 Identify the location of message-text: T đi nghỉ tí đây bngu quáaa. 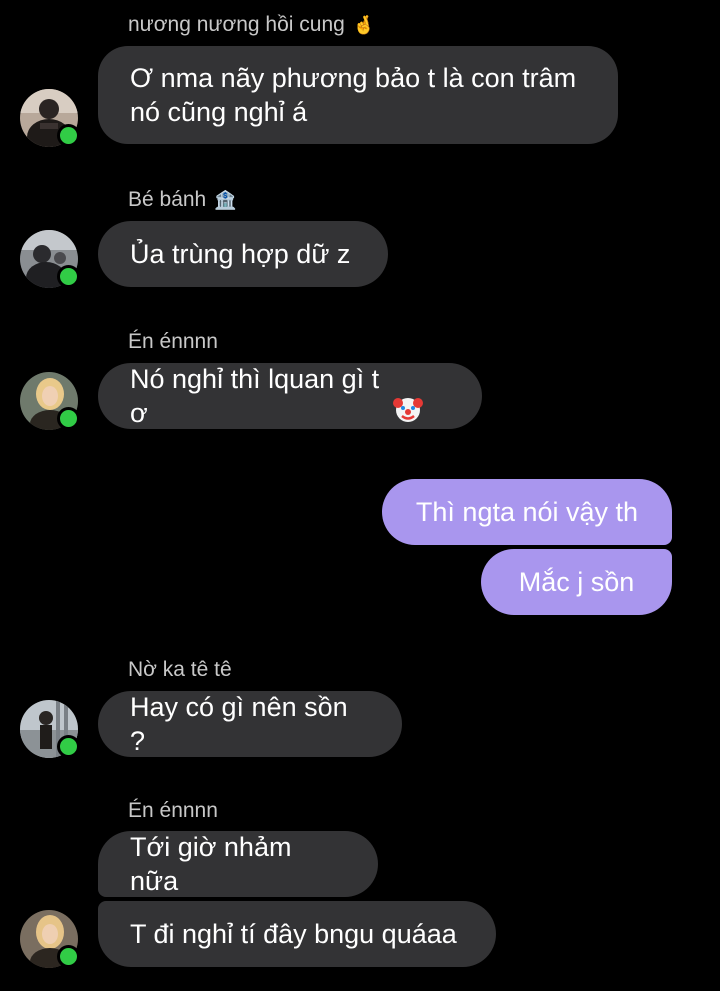
(293, 934).